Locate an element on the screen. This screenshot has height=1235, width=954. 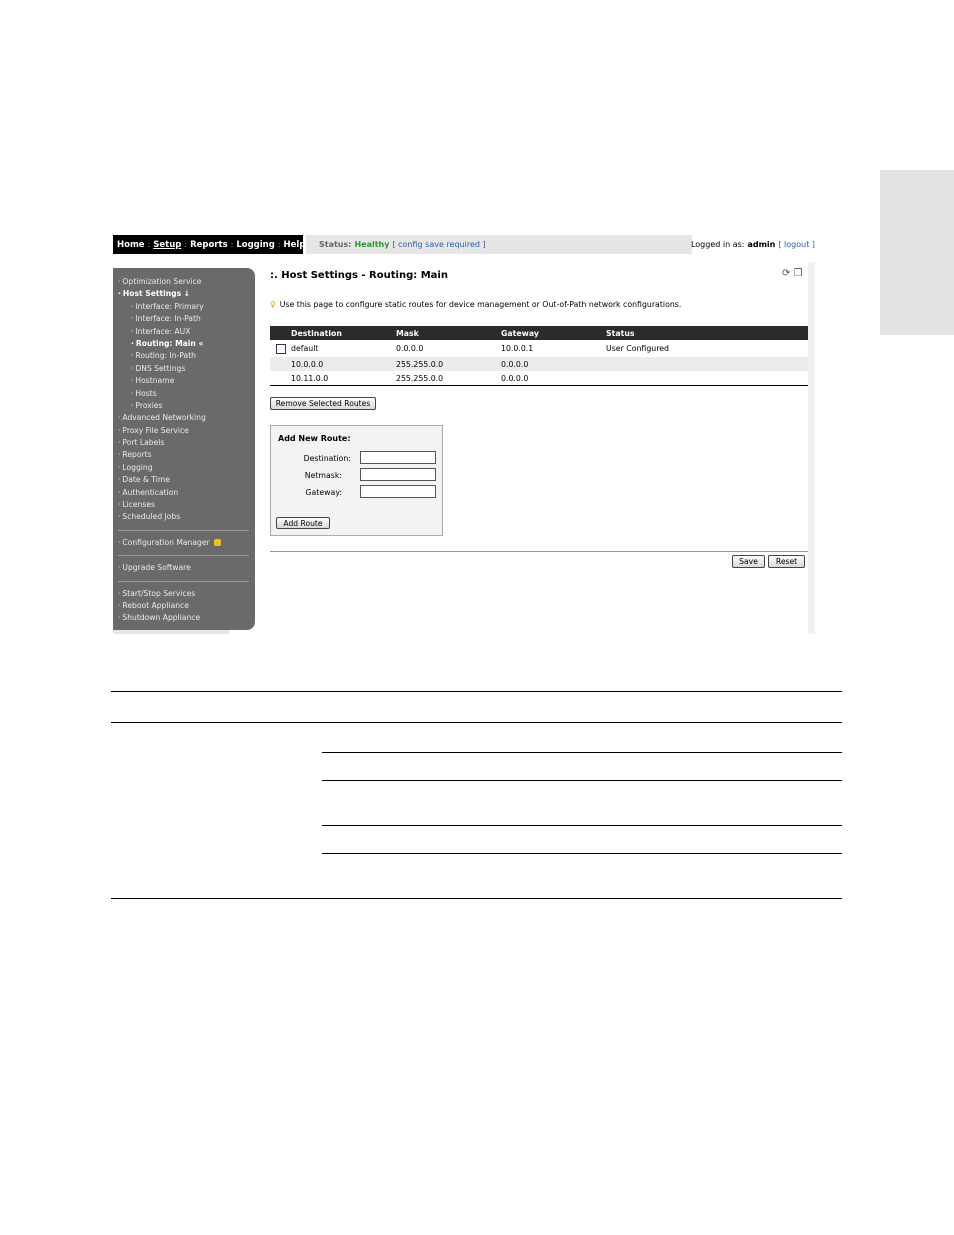
table-row: default 0.0.0.0 10.0.0.1 User Configured is located at coordinates (539, 348).